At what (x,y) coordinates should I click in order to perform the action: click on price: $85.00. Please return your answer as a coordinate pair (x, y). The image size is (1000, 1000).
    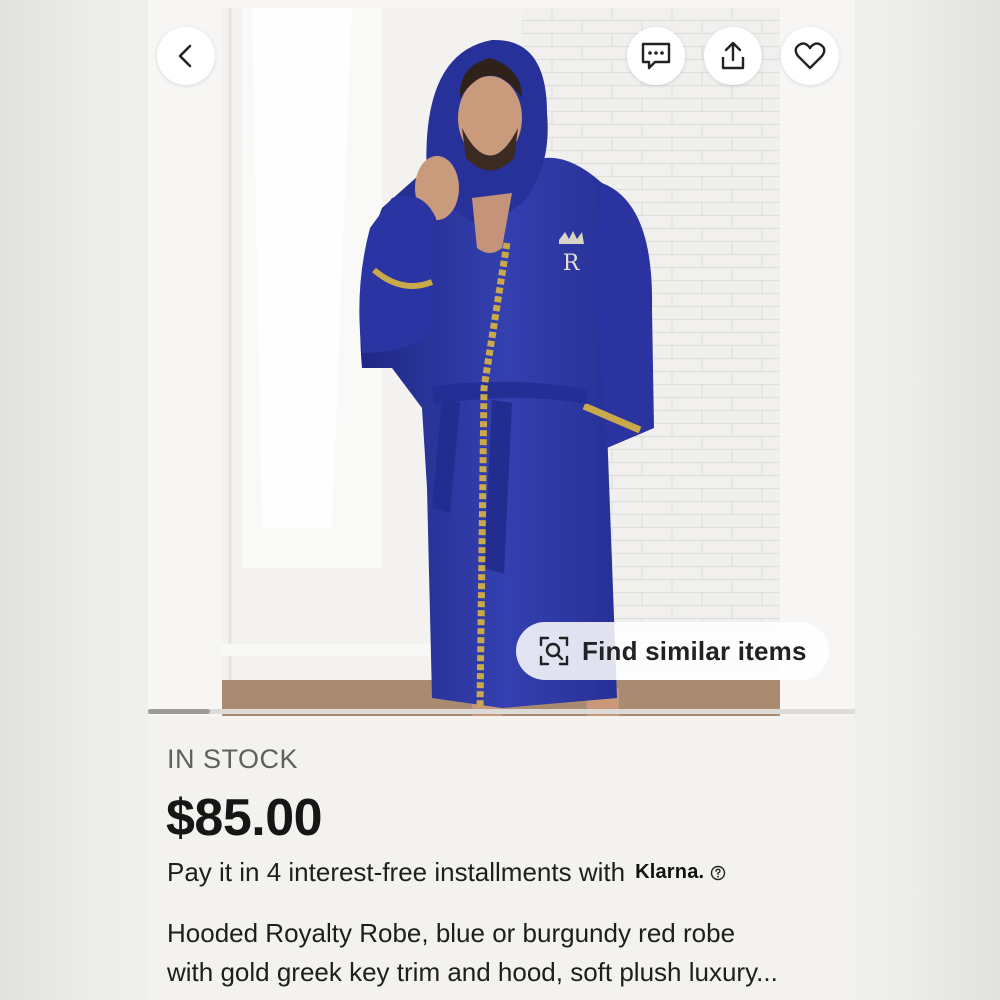
    Looking at the image, I should click on (244, 818).